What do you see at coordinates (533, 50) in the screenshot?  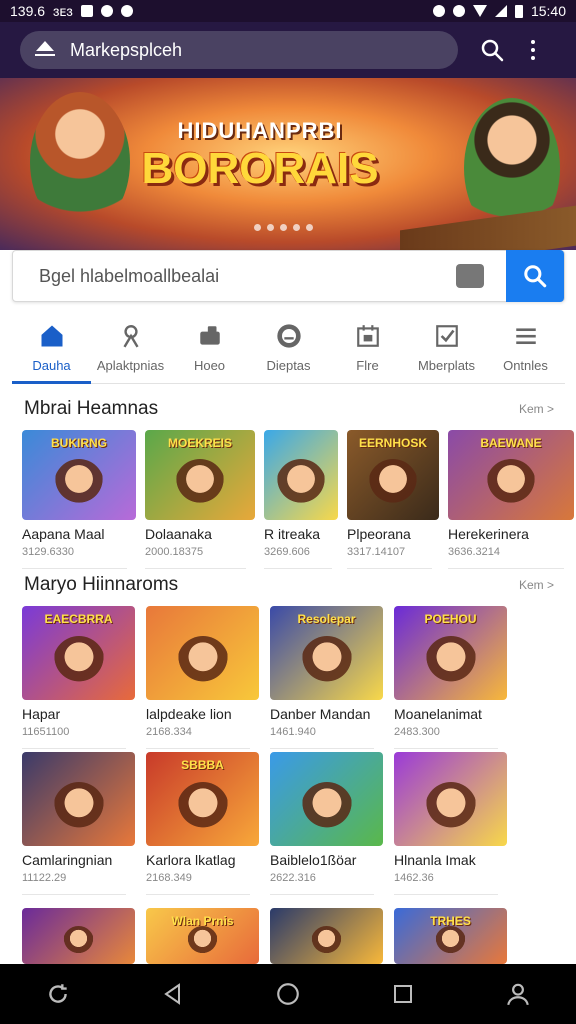 I see `overflow-menu-button` at bounding box center [533, 50].